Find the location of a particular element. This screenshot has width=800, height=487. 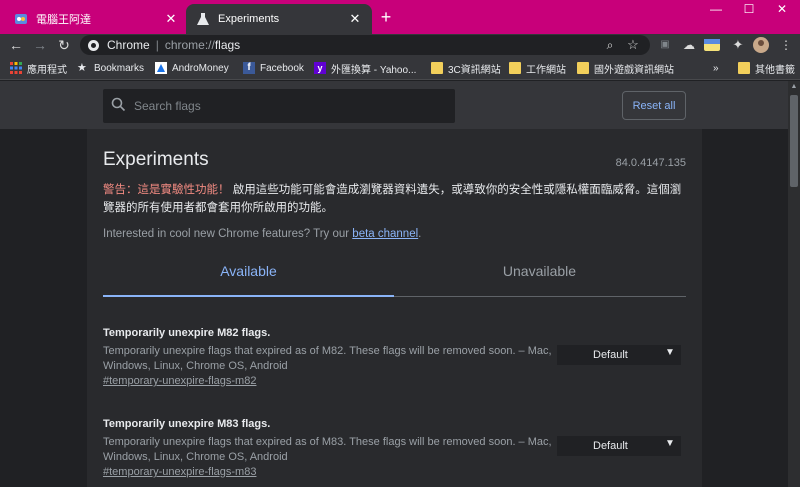

site-favicon-icon is located at coordinates (21, 19).